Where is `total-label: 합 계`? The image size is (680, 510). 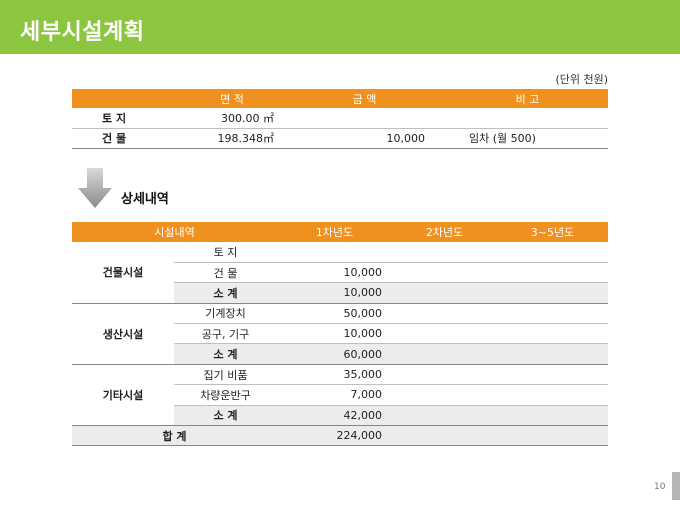
total-label: 합 계 is located at coordinates (174, 436).